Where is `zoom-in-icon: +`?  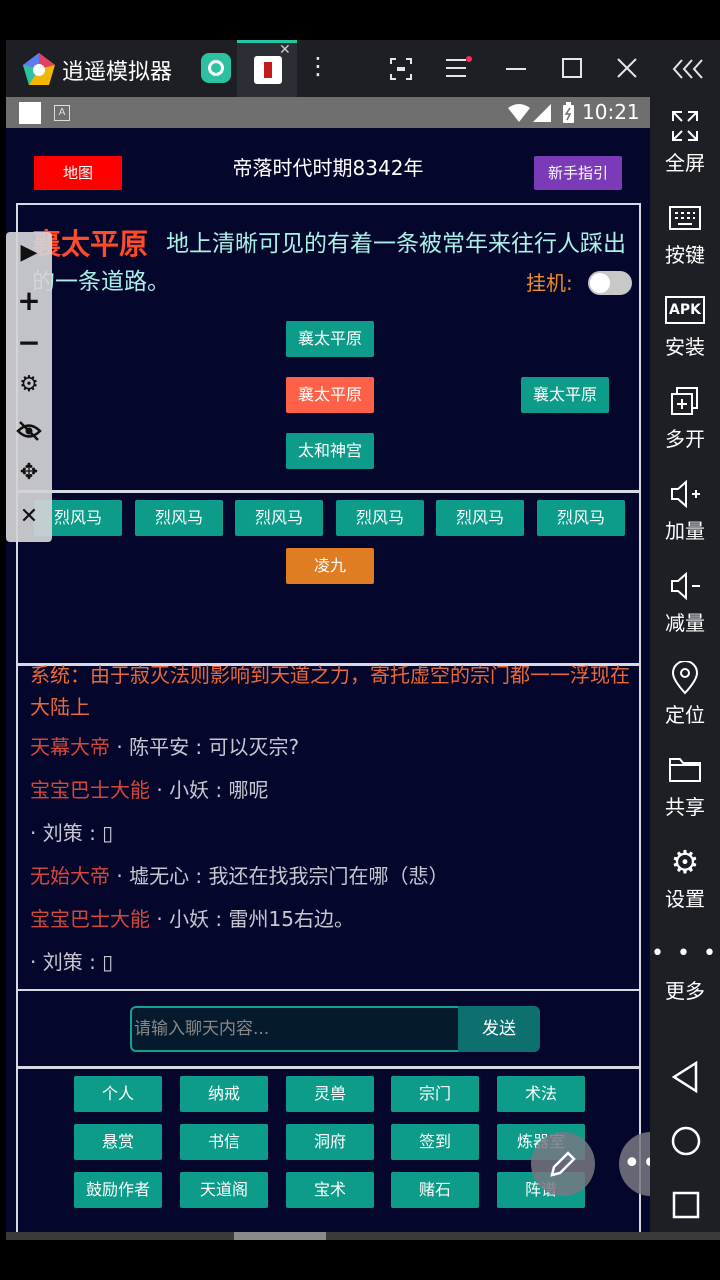 zoom-in-icon: + is located at coordinates (29, 300).